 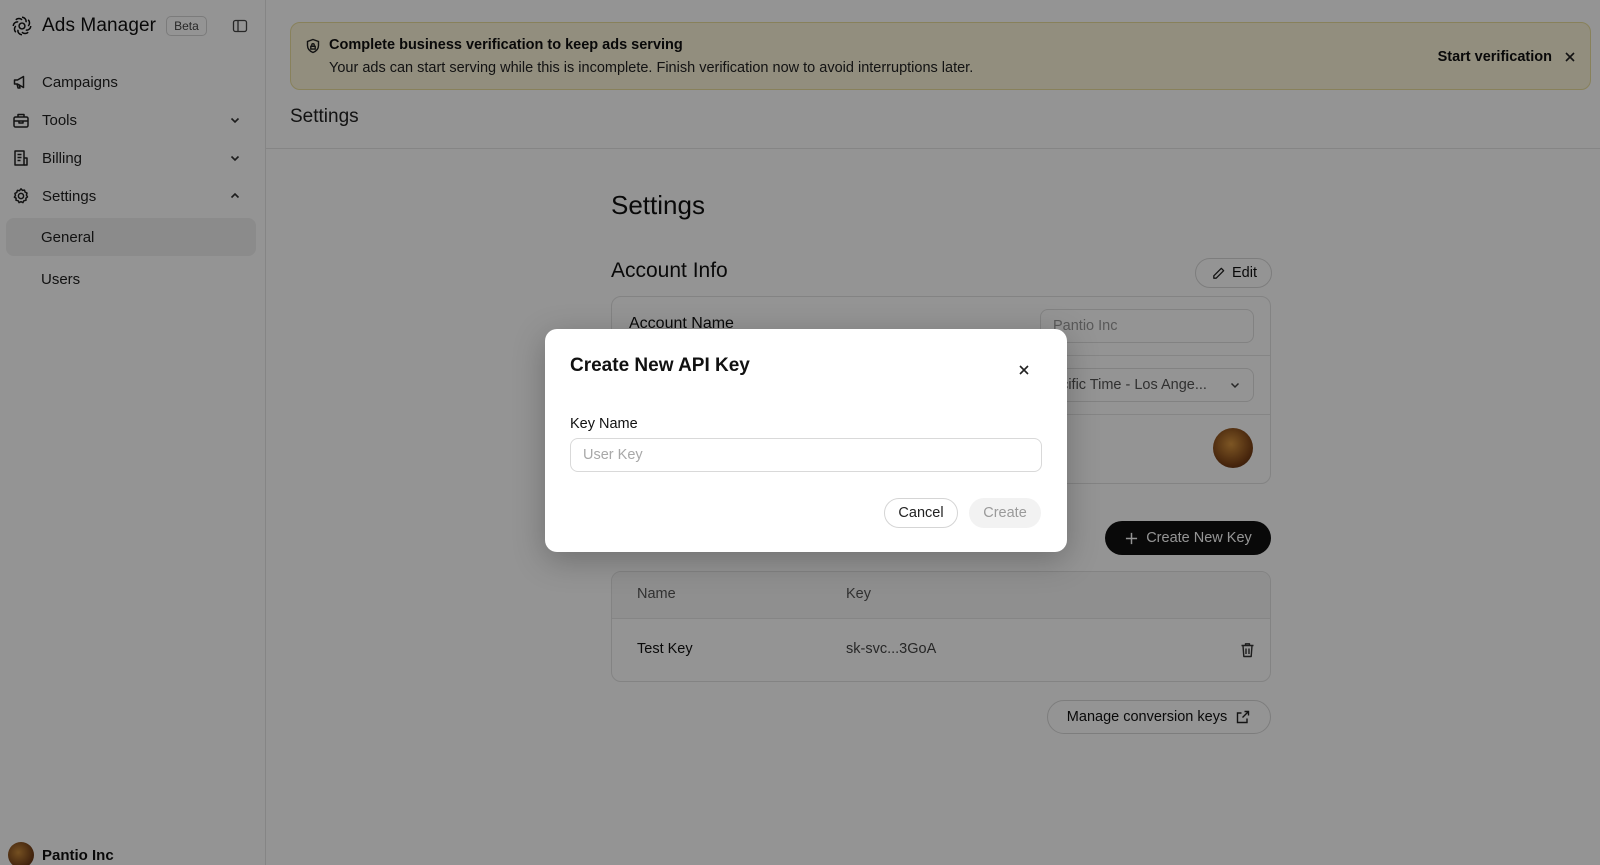 I want to click on create-button: Create, so click(x=1005, y=513).